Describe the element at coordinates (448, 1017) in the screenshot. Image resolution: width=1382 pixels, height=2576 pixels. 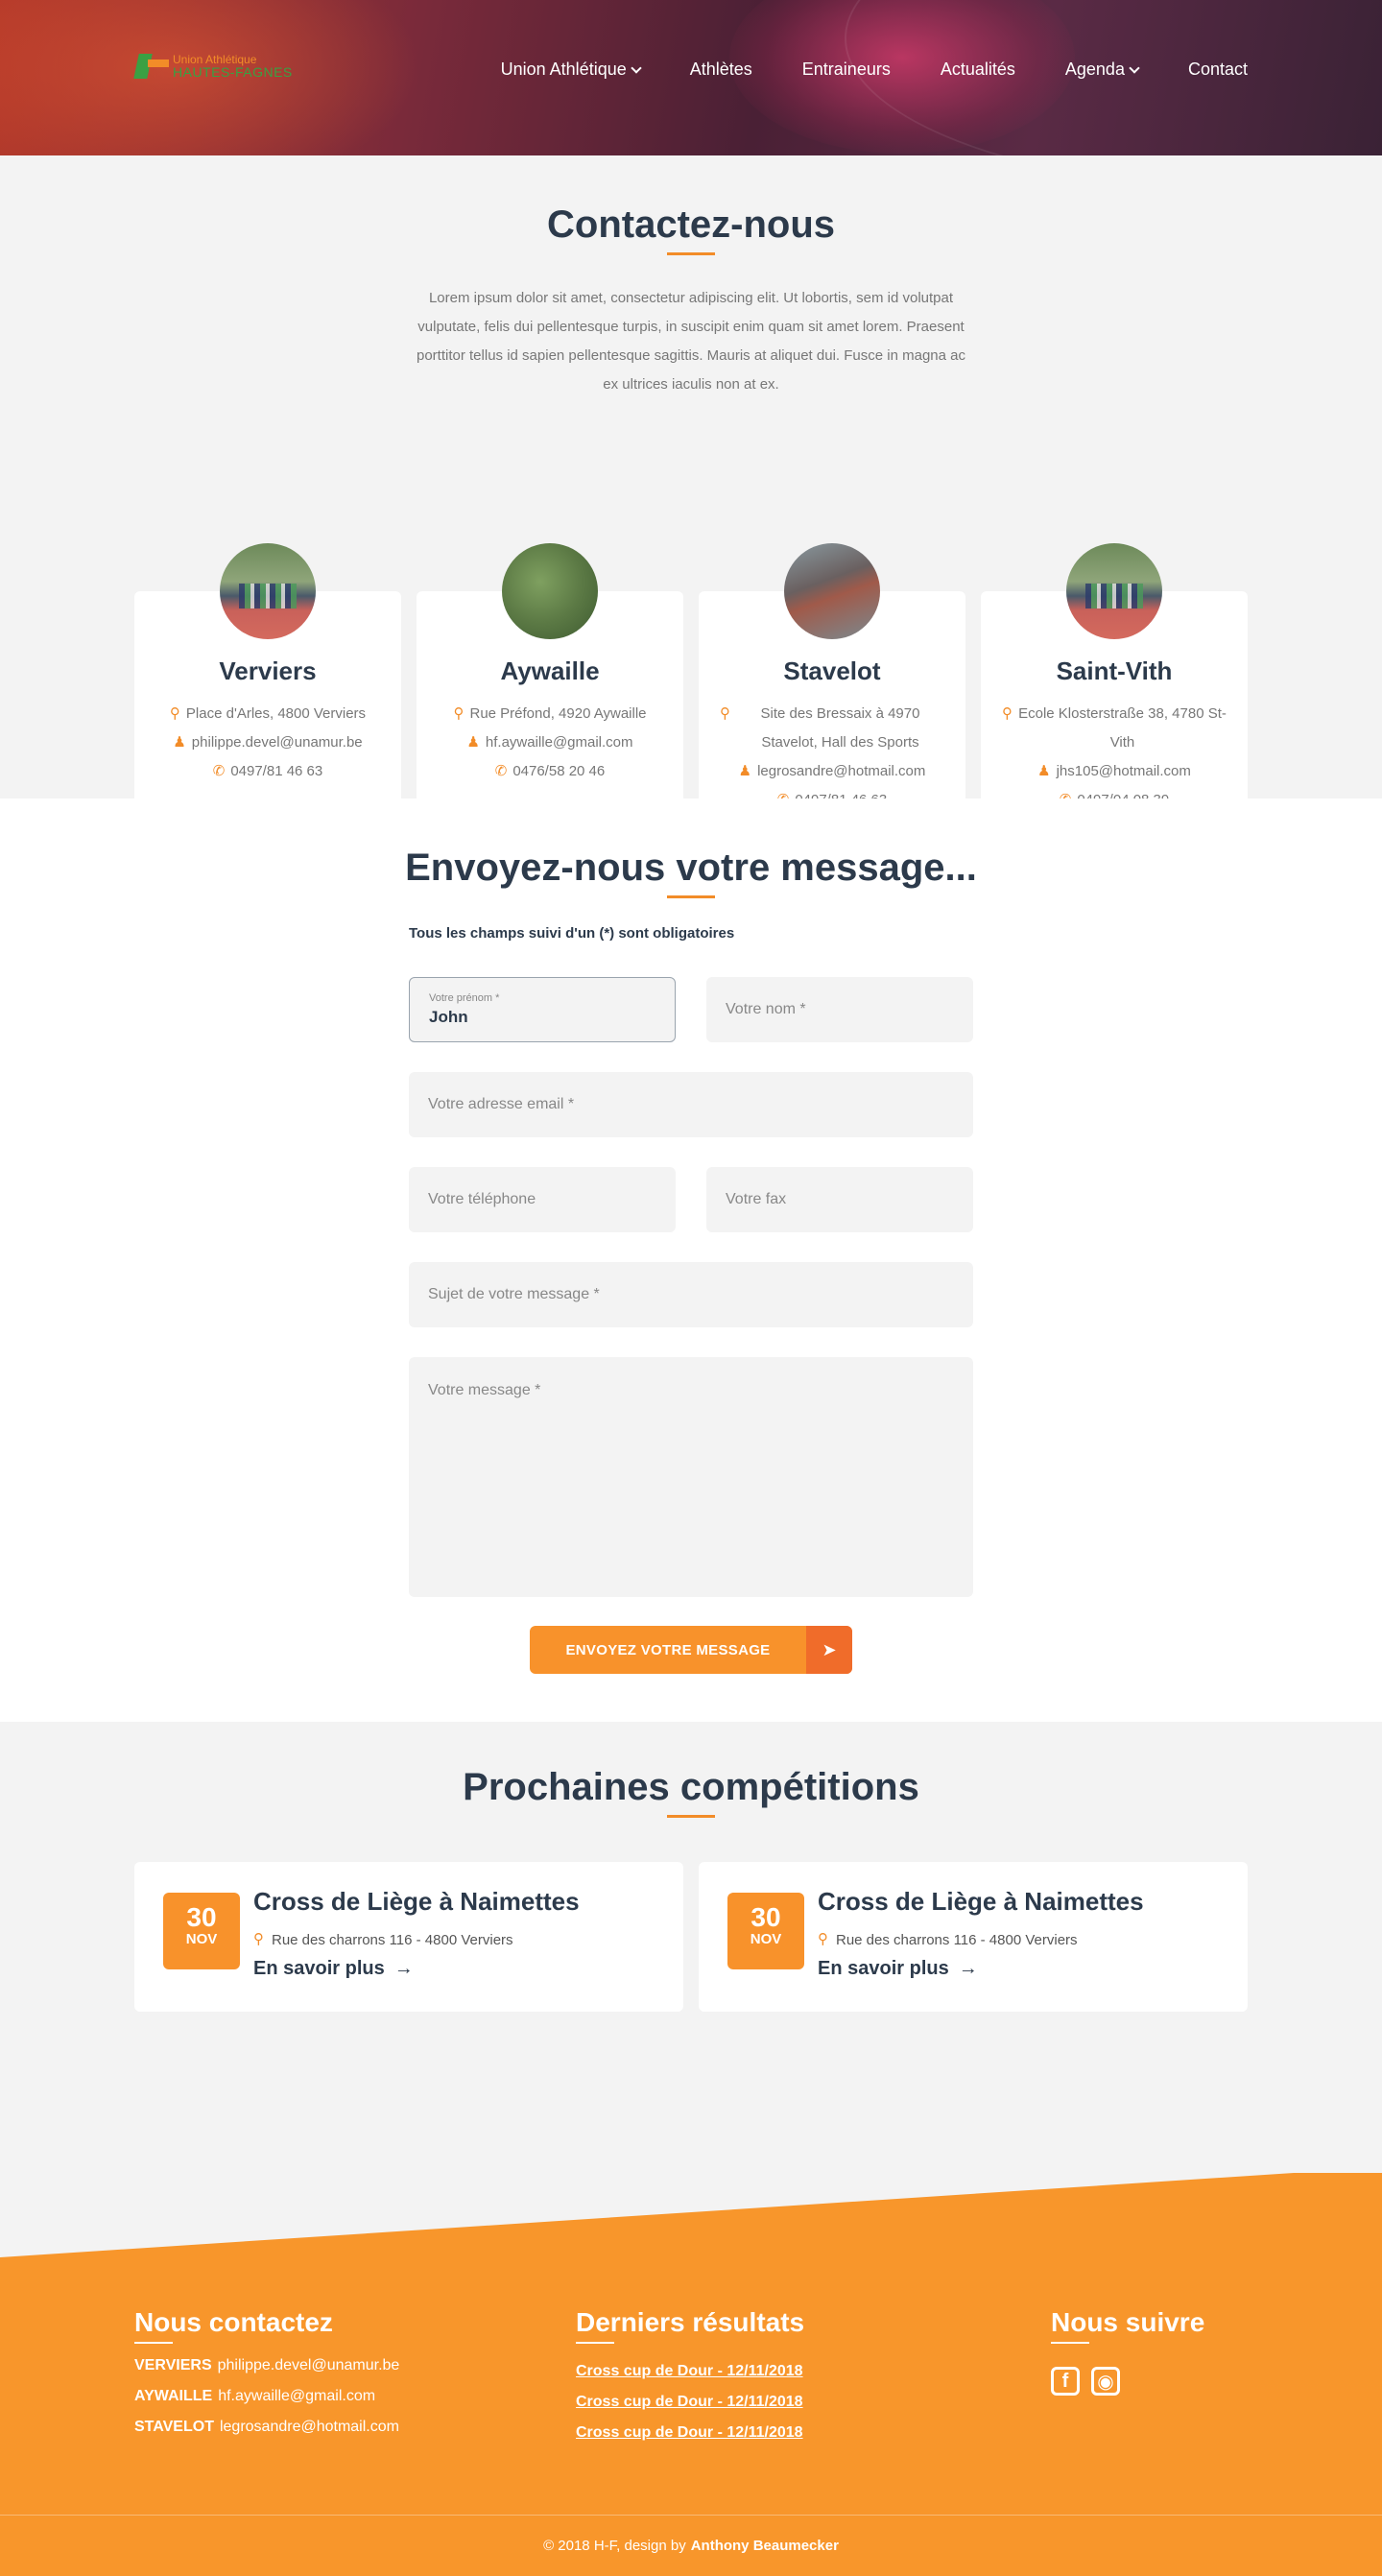
I see `firstname-value: John` at that location.